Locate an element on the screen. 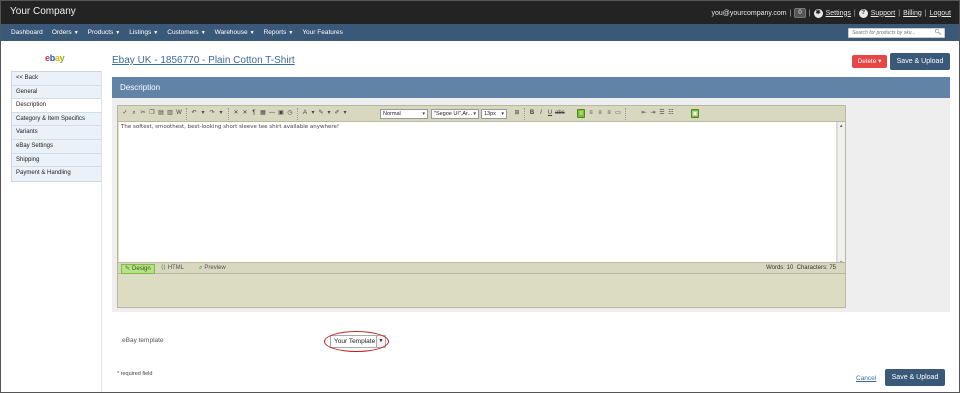  nav-item-orders: Orders ▼ is located at coordinates (65, 32).